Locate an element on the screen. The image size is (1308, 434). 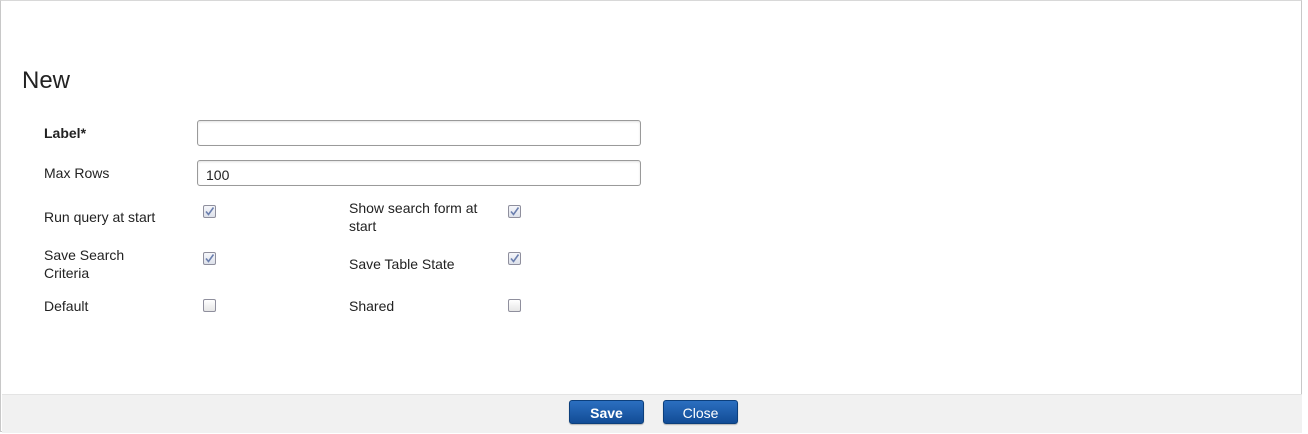
show-search-form-at-start-checkbox is located at coordinates (514, 211).